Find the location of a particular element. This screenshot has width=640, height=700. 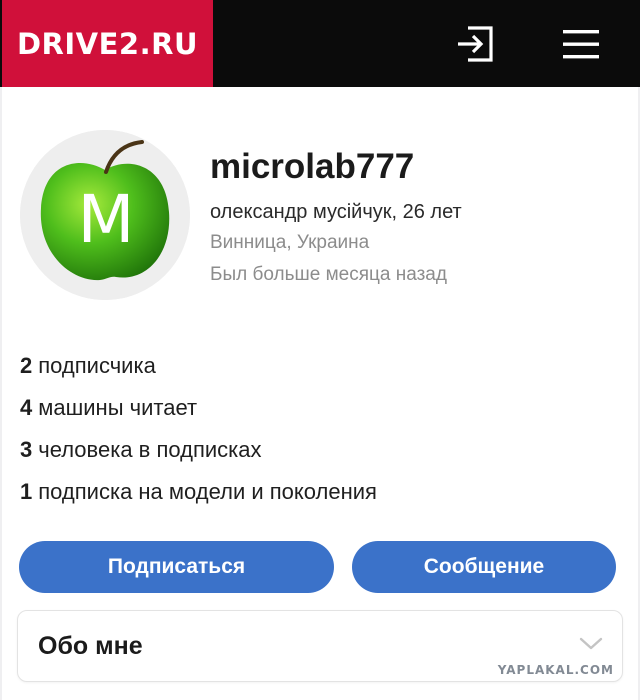

about-me-title: Обо мне is located at coordinates (90, 646).